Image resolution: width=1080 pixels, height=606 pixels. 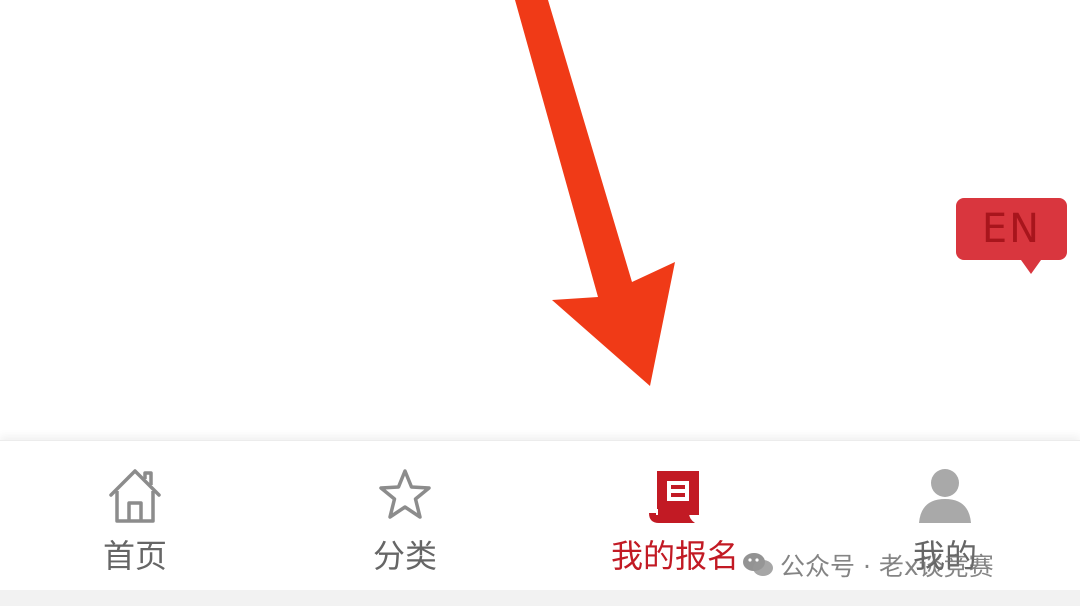 I want to click on watermark-text: 公众号 · 老x谈竞赛, so click(x=887, y=566).